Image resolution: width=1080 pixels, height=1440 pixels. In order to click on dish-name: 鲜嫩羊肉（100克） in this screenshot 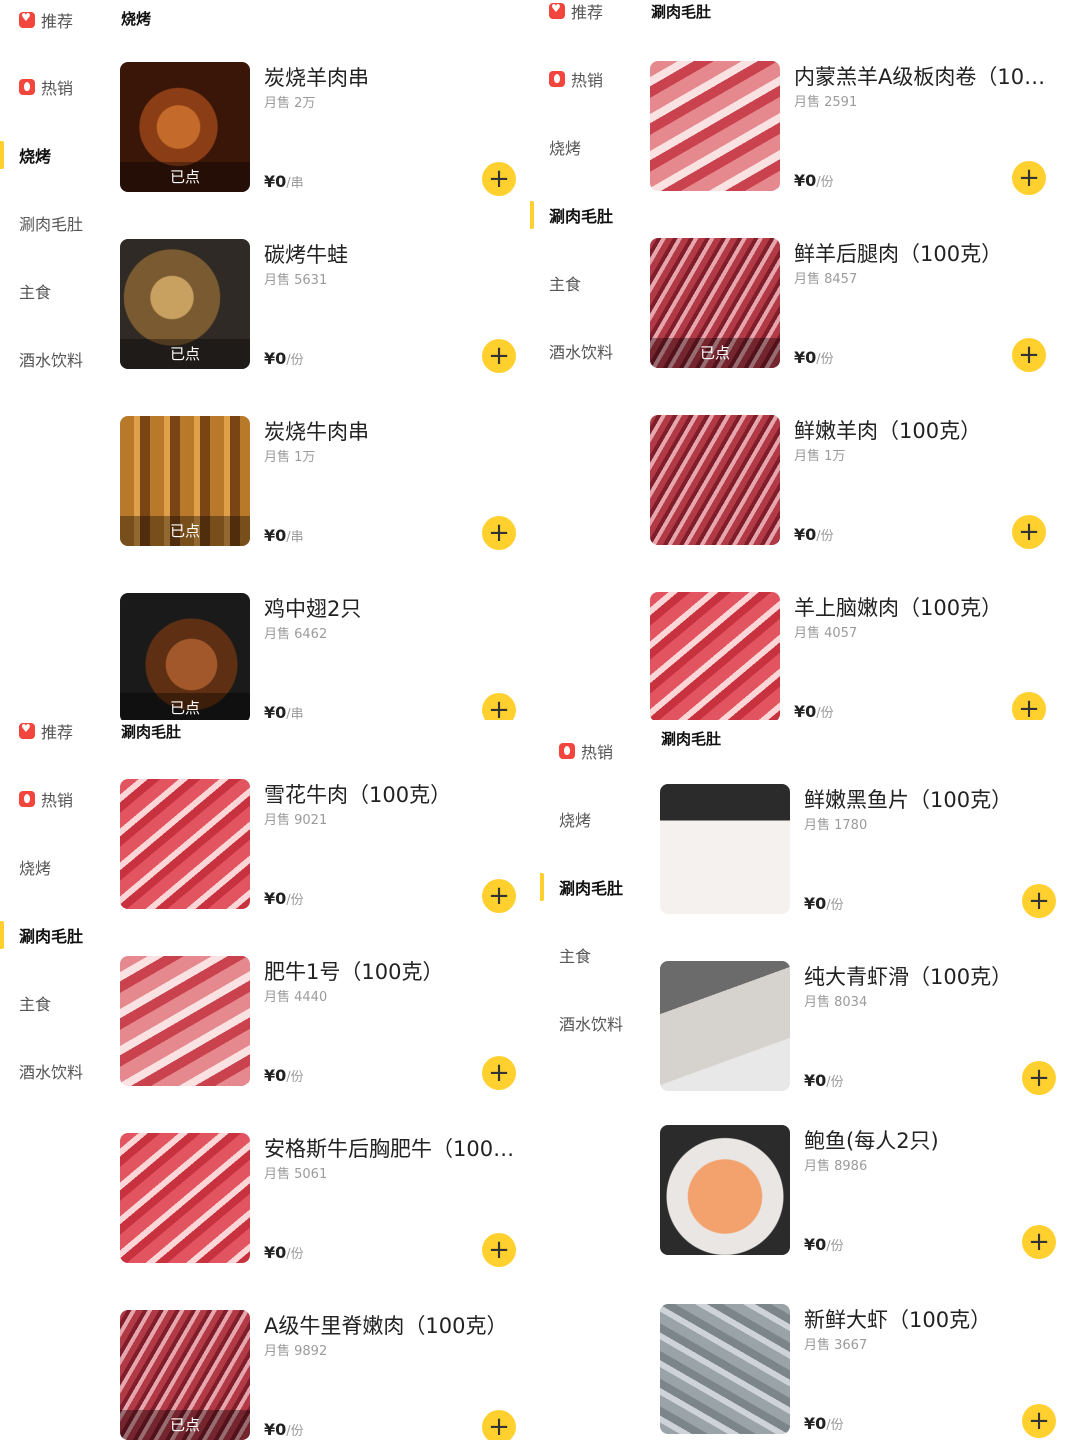, I will do `click(888, 431)`.